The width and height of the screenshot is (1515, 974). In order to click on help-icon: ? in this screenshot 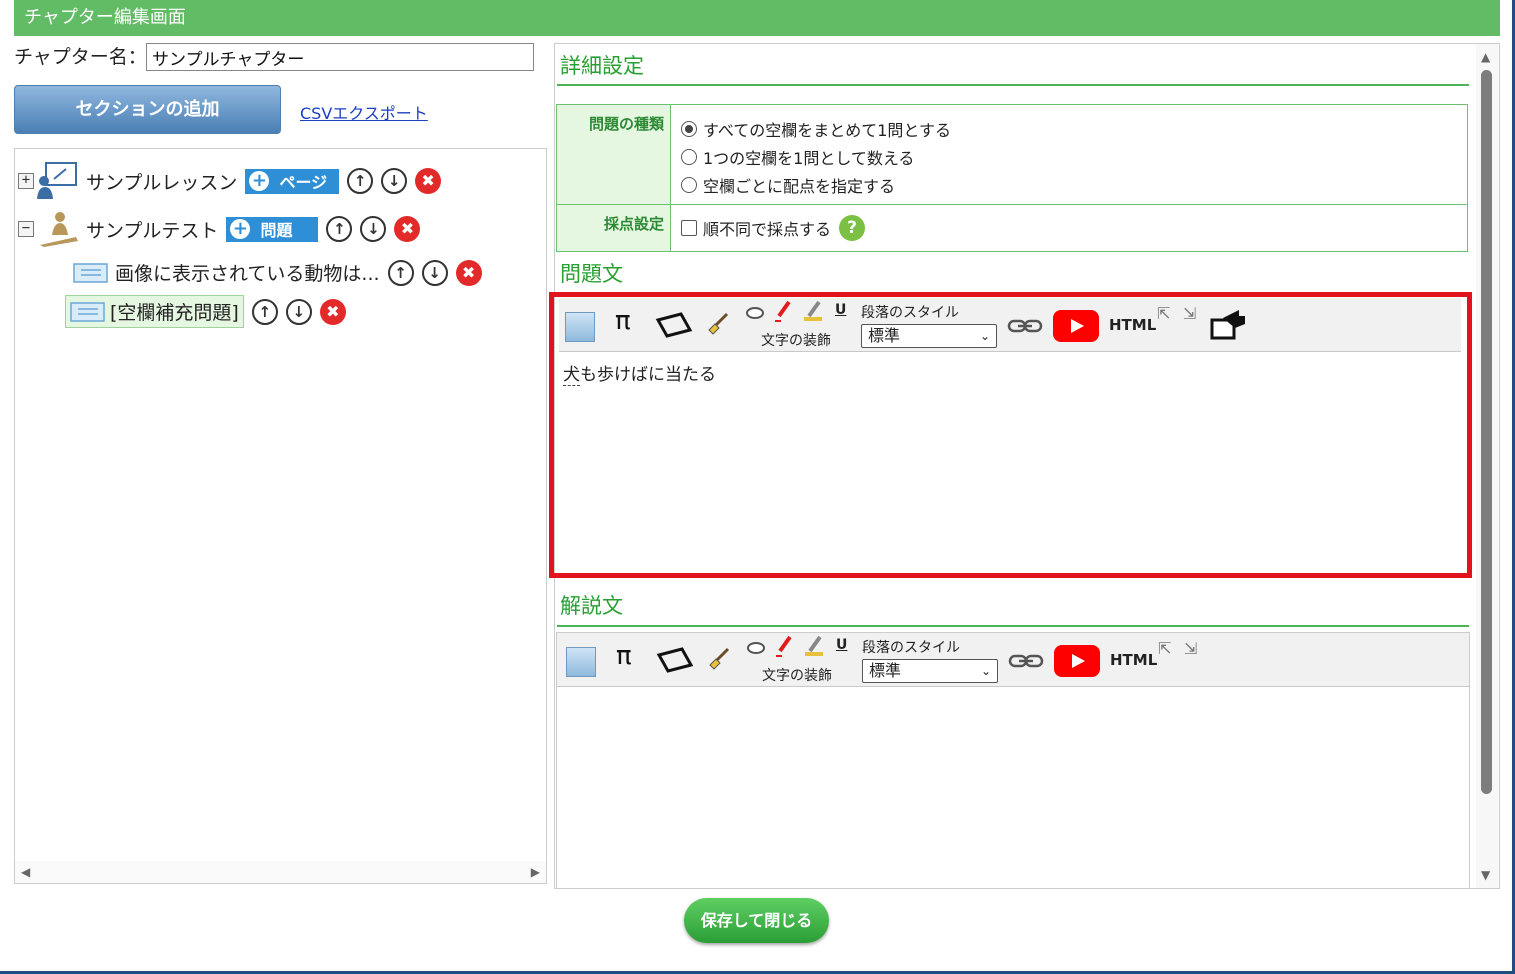, I will do `click(852, 228)`.